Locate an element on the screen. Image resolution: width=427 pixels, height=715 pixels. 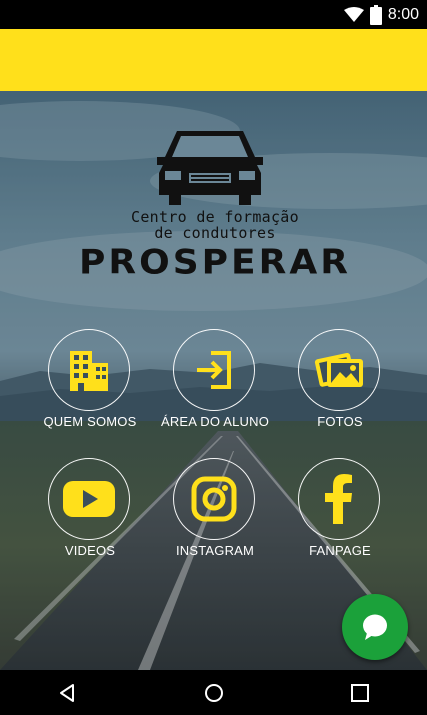
menu-item-fanpage: FANPAGE is located at coordinates (340, 513).